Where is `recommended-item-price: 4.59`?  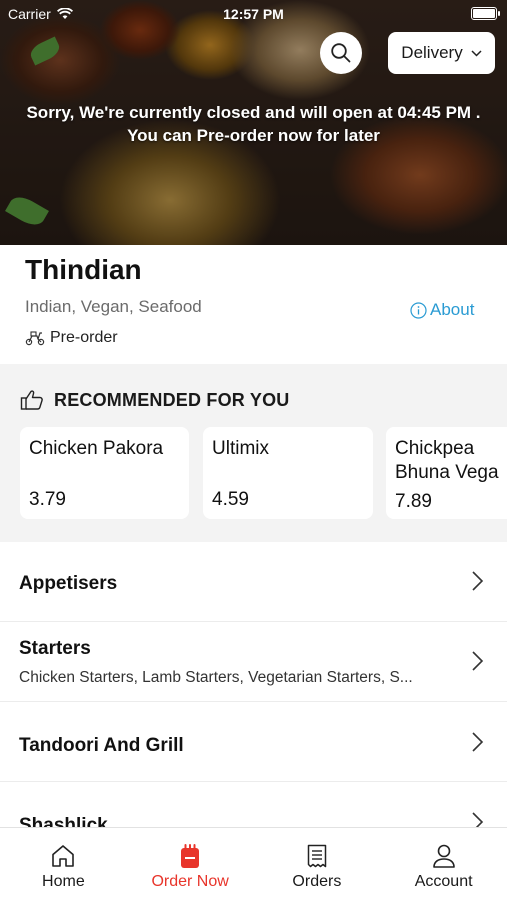 recommended-item-price: 4.59 is located at coordinates (230, 499).